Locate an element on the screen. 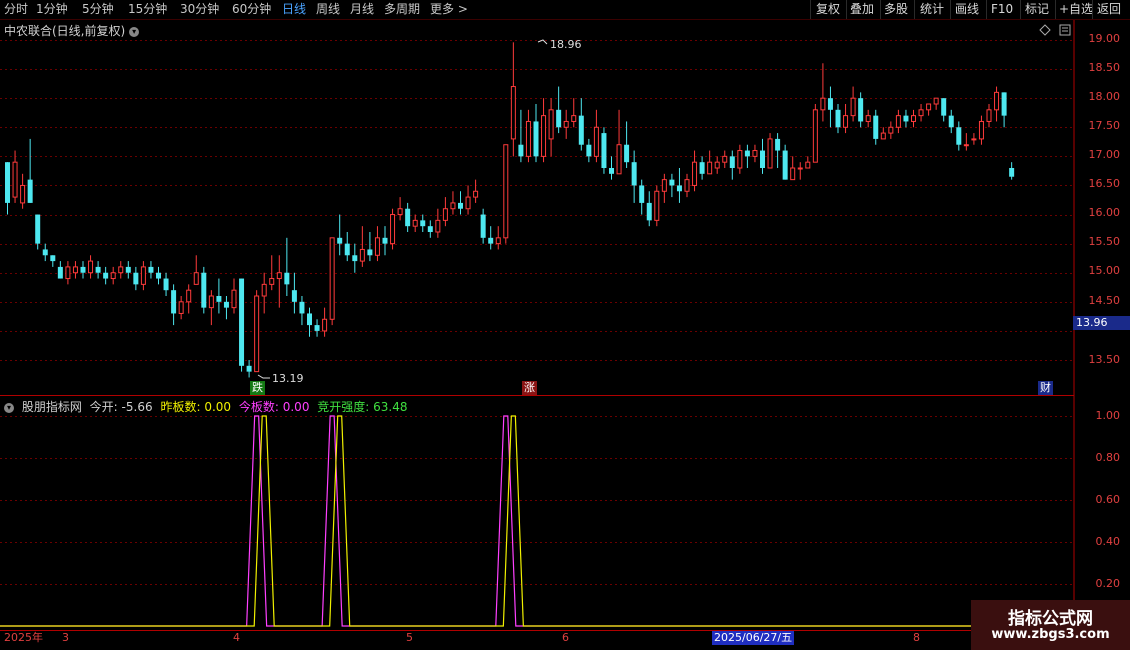 The height and width of the screenshot is (650, 1130). signal-finance-badge: 财 is located at coordinates (1045, 388).